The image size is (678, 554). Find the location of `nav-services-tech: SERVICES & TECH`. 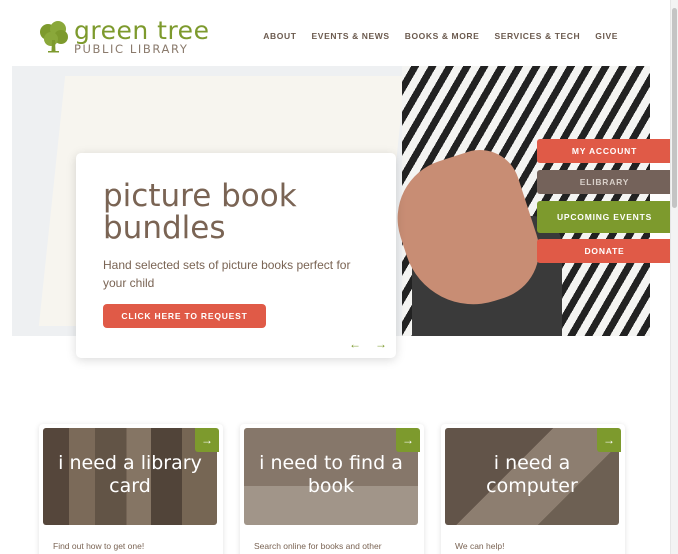

nav-services-tech: SERVICES & TECH is located at coordinates (537, 36).